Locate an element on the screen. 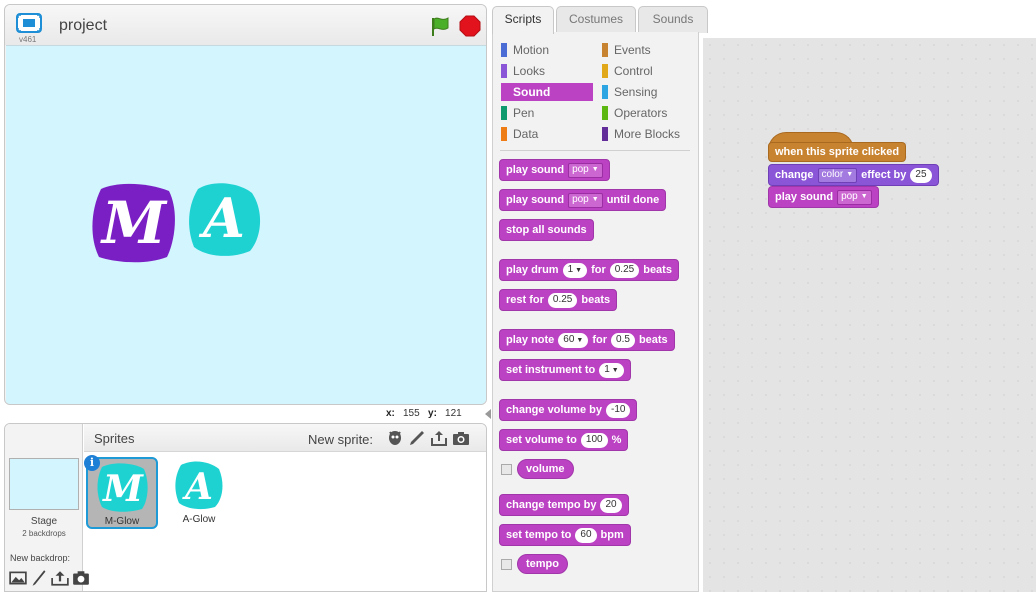 This screenshot has height=592, width=1036. effect-dropdown: color ▼ is located at coordinates (837, 175).